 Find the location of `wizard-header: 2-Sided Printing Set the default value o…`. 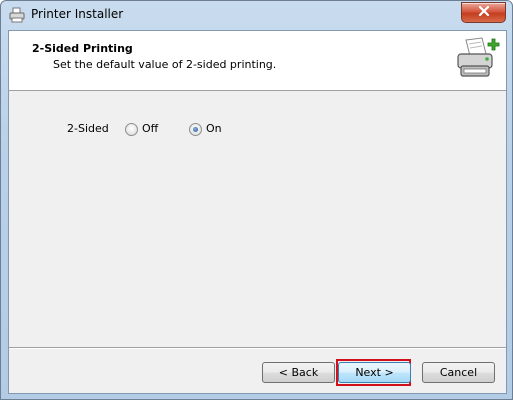

wizard-header: 2-Sided Printing Set the default value o… is located at coordinates (257, 61).